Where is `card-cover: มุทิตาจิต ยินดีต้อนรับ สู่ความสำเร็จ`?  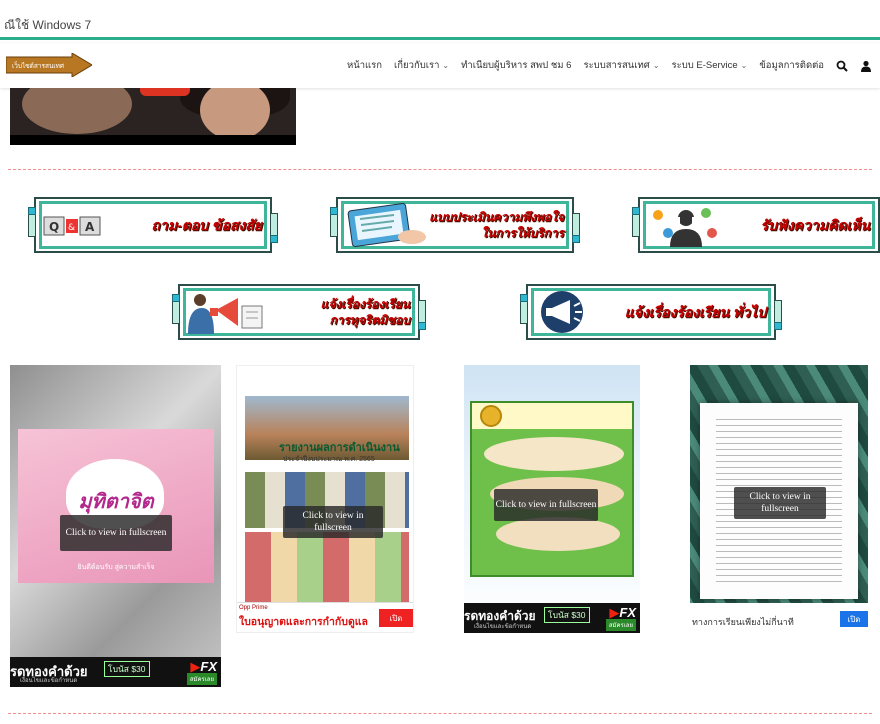
card-cover: มุทิตาจิต ยินดีต้อนรับ สู่ความสำเร็จ is located at coordinates (116, 506).